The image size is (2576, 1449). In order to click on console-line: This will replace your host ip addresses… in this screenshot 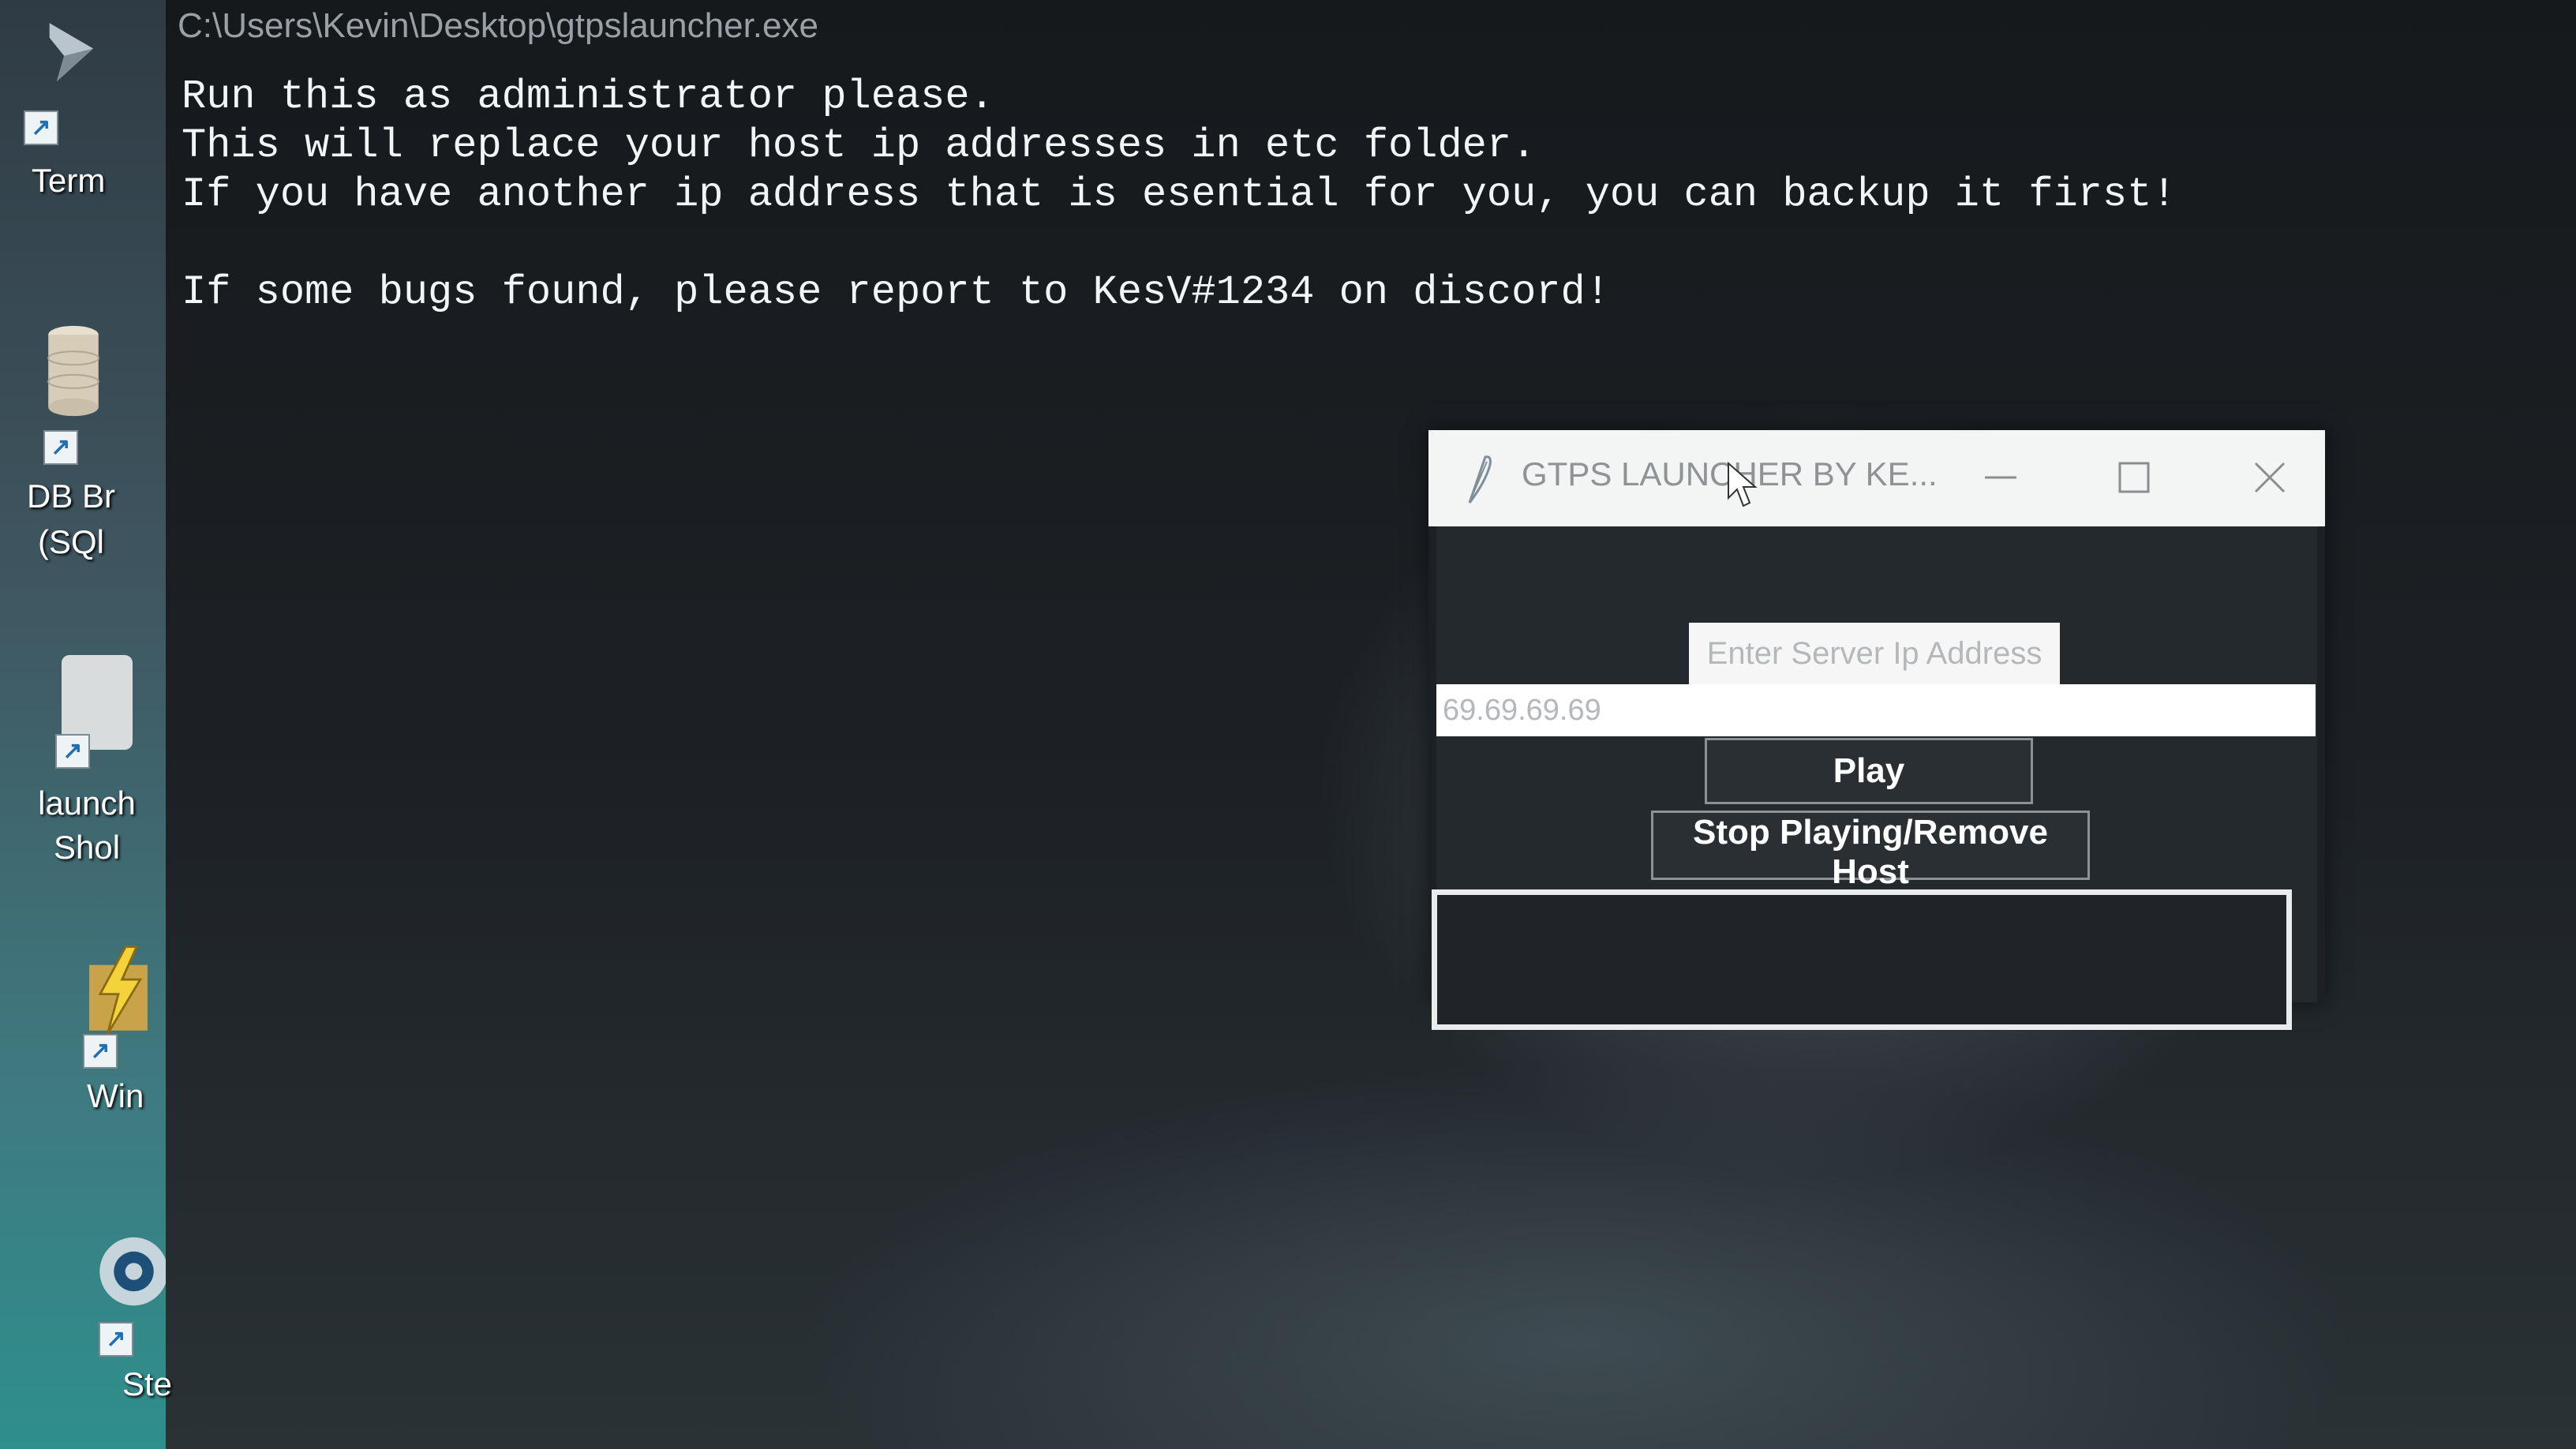, I will do `click(859, 145)`.